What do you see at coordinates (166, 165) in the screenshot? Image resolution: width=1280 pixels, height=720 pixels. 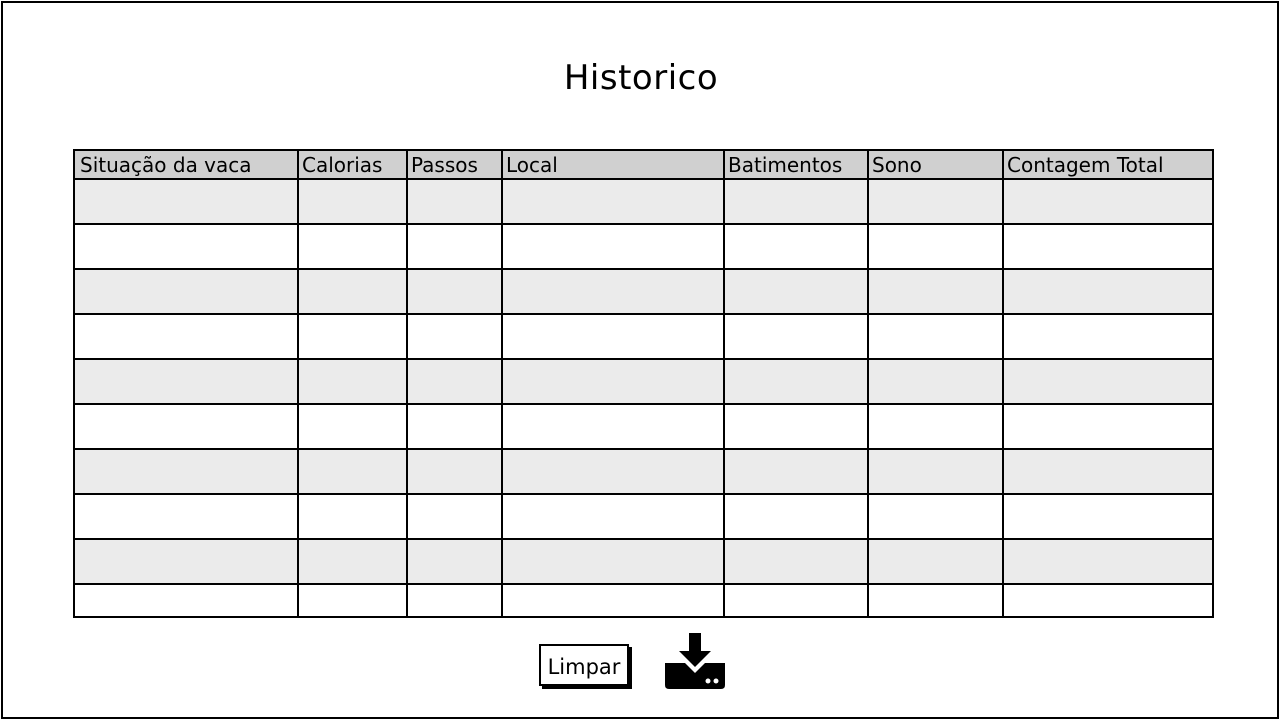 I see `column-header-situacao: Situação da vaca` at bounding box center [166, 165].